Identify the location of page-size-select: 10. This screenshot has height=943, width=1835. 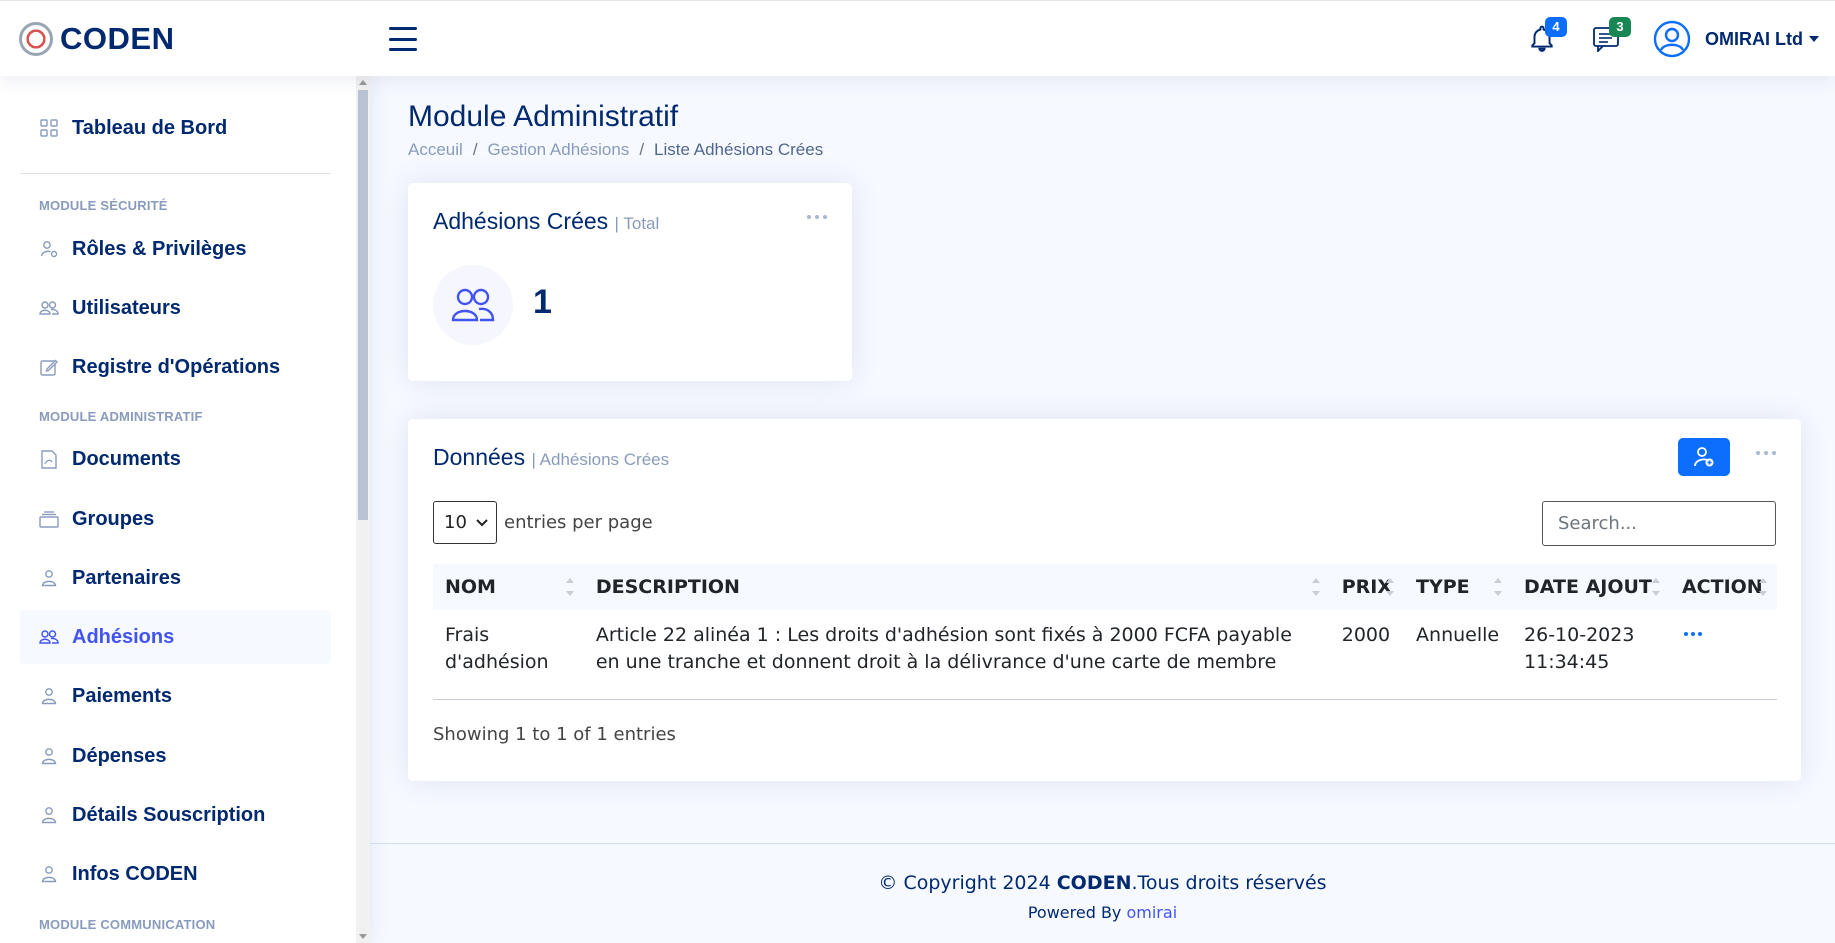
(465, 522).